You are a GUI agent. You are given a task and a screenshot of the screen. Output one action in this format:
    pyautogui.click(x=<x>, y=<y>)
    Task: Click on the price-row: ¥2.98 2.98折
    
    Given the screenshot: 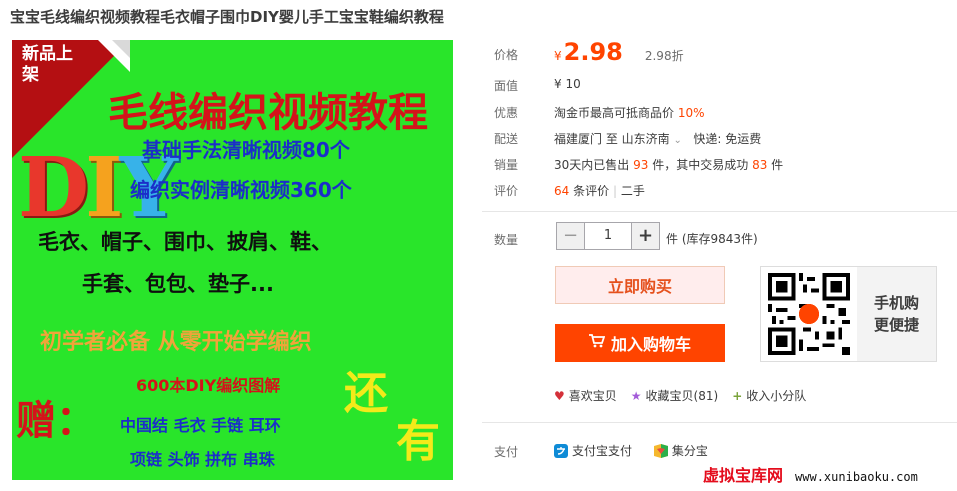 What is the action you would take?
    pyautogui.click(x=619, y=52)
    